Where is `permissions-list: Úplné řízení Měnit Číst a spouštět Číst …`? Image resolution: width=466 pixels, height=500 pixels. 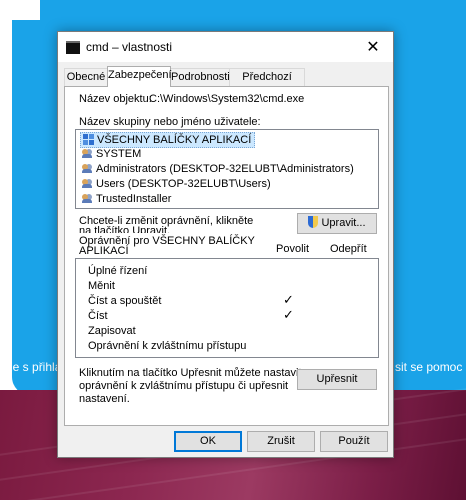 permissions-list: Úplné řízení Měnit Číst a spouštět Číst … is located at coordinates (227, 308).